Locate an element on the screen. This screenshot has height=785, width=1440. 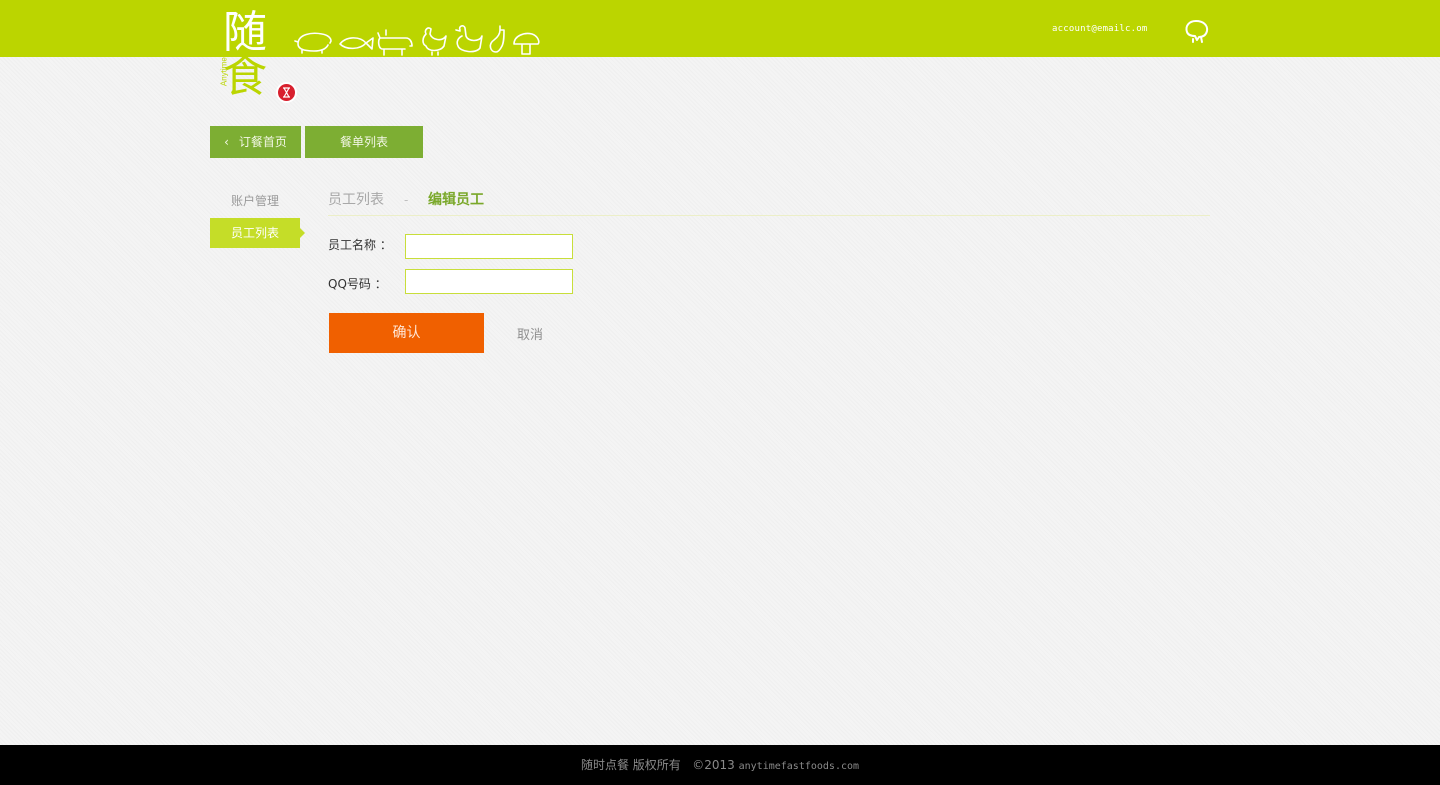
cancel-button: 取消 is located at coordinates (530, 333).